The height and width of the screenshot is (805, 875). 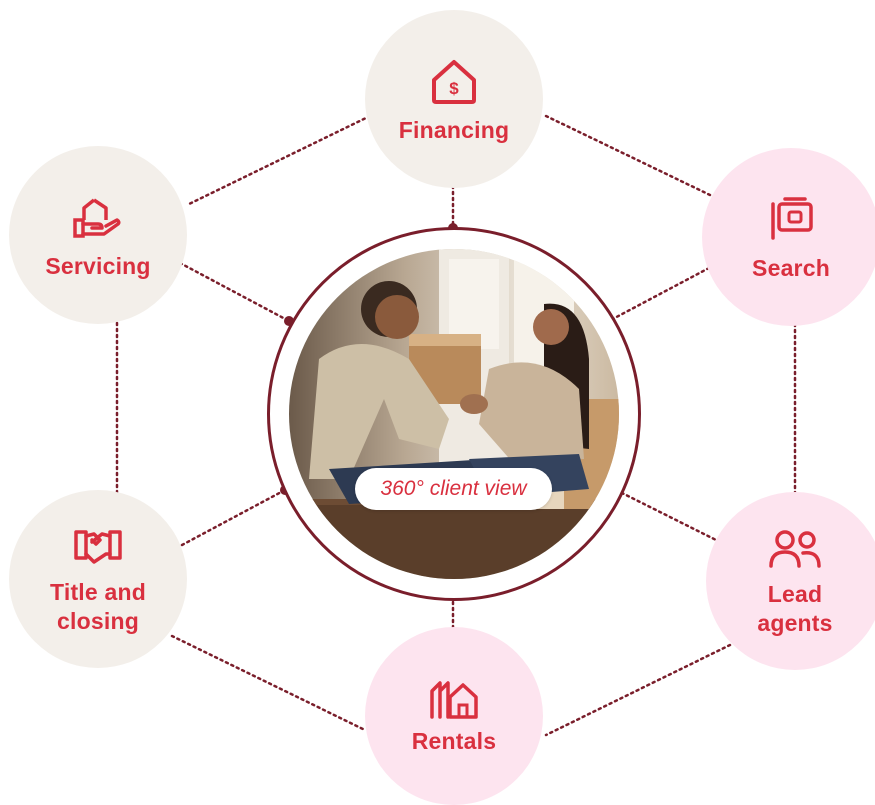 I want to click on spoke-search, so click(x=659, y=294).